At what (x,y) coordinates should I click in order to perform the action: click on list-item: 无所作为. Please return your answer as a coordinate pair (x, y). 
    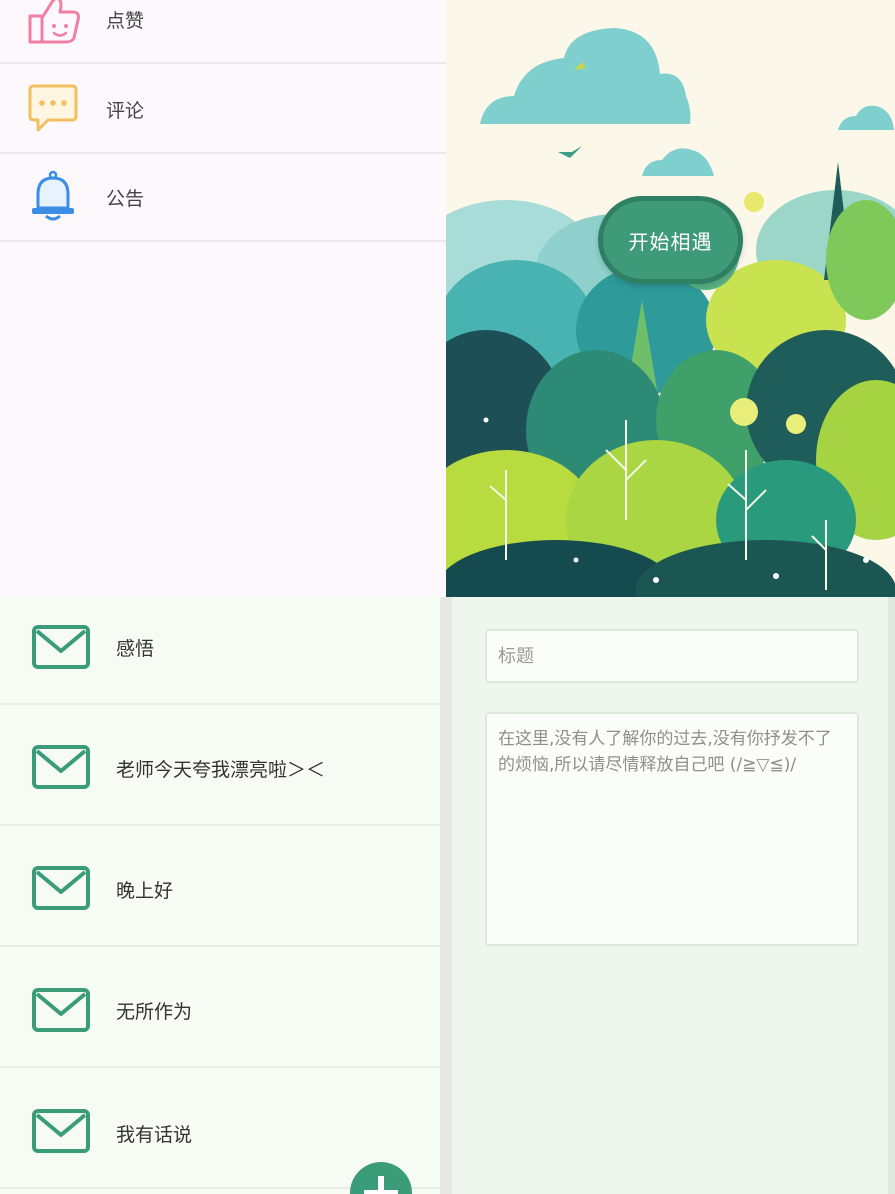
    Looking at the image, I should click on (220, 1007).